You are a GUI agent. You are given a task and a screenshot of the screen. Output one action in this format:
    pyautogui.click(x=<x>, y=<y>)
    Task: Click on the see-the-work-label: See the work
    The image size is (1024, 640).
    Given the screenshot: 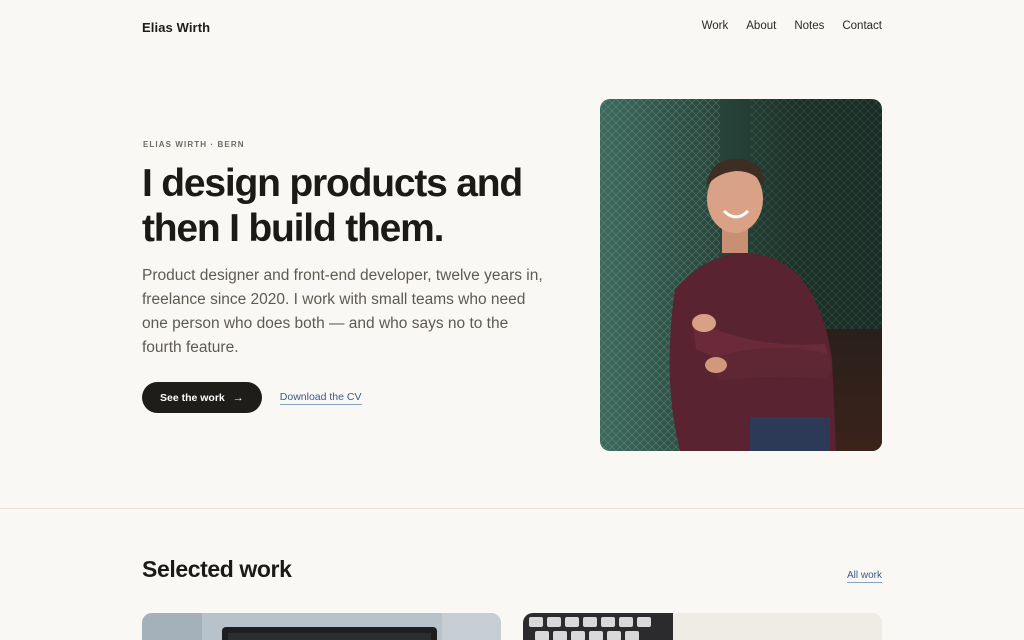 What is the action you would take?
    pyautogui.click(x=192, y=397)
    